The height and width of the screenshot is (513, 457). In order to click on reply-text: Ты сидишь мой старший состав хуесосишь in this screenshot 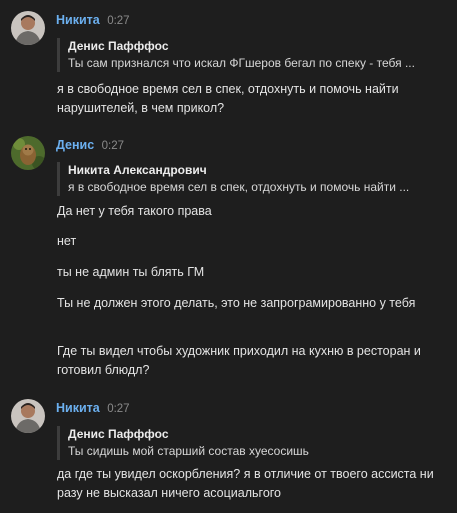, I will do `click(188, 451)`.